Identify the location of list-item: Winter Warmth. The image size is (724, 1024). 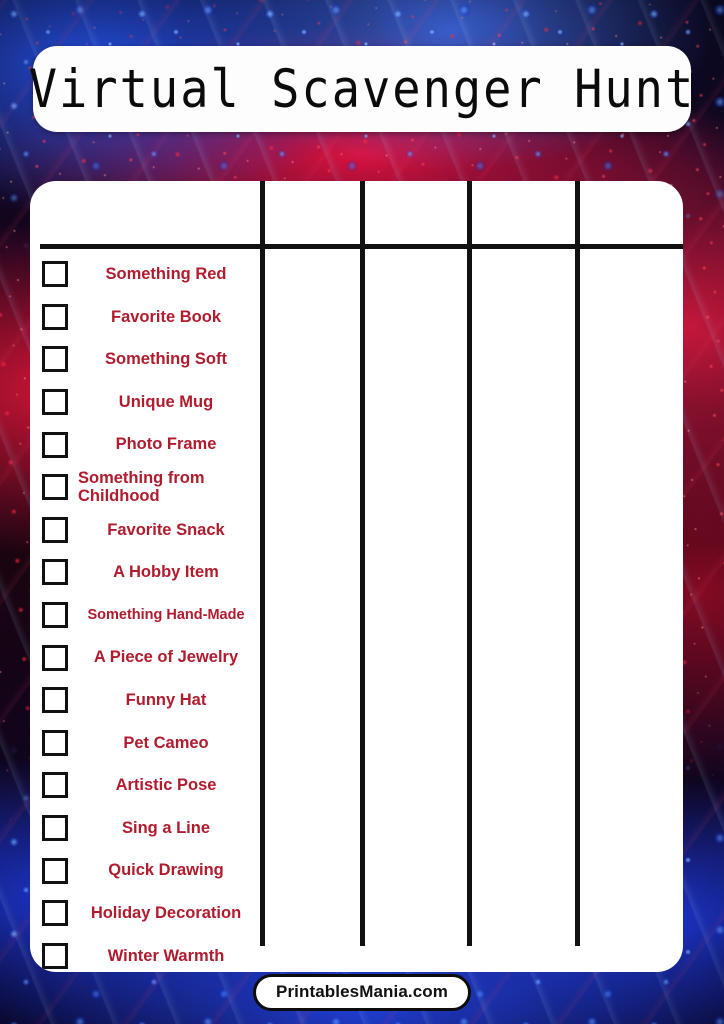
(146, 954).